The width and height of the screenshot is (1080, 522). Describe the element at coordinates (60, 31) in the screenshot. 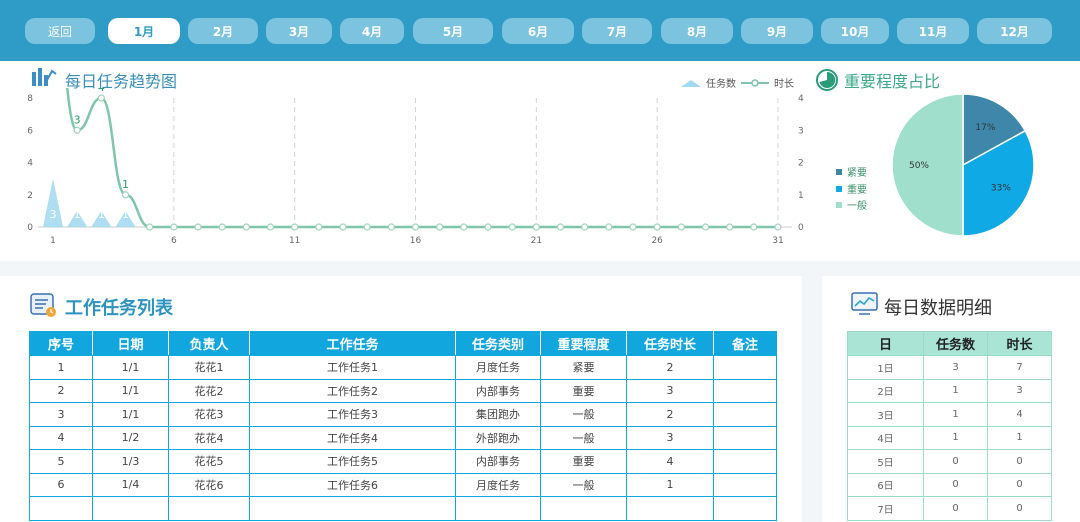

I see `back-button: 返回` at that location.